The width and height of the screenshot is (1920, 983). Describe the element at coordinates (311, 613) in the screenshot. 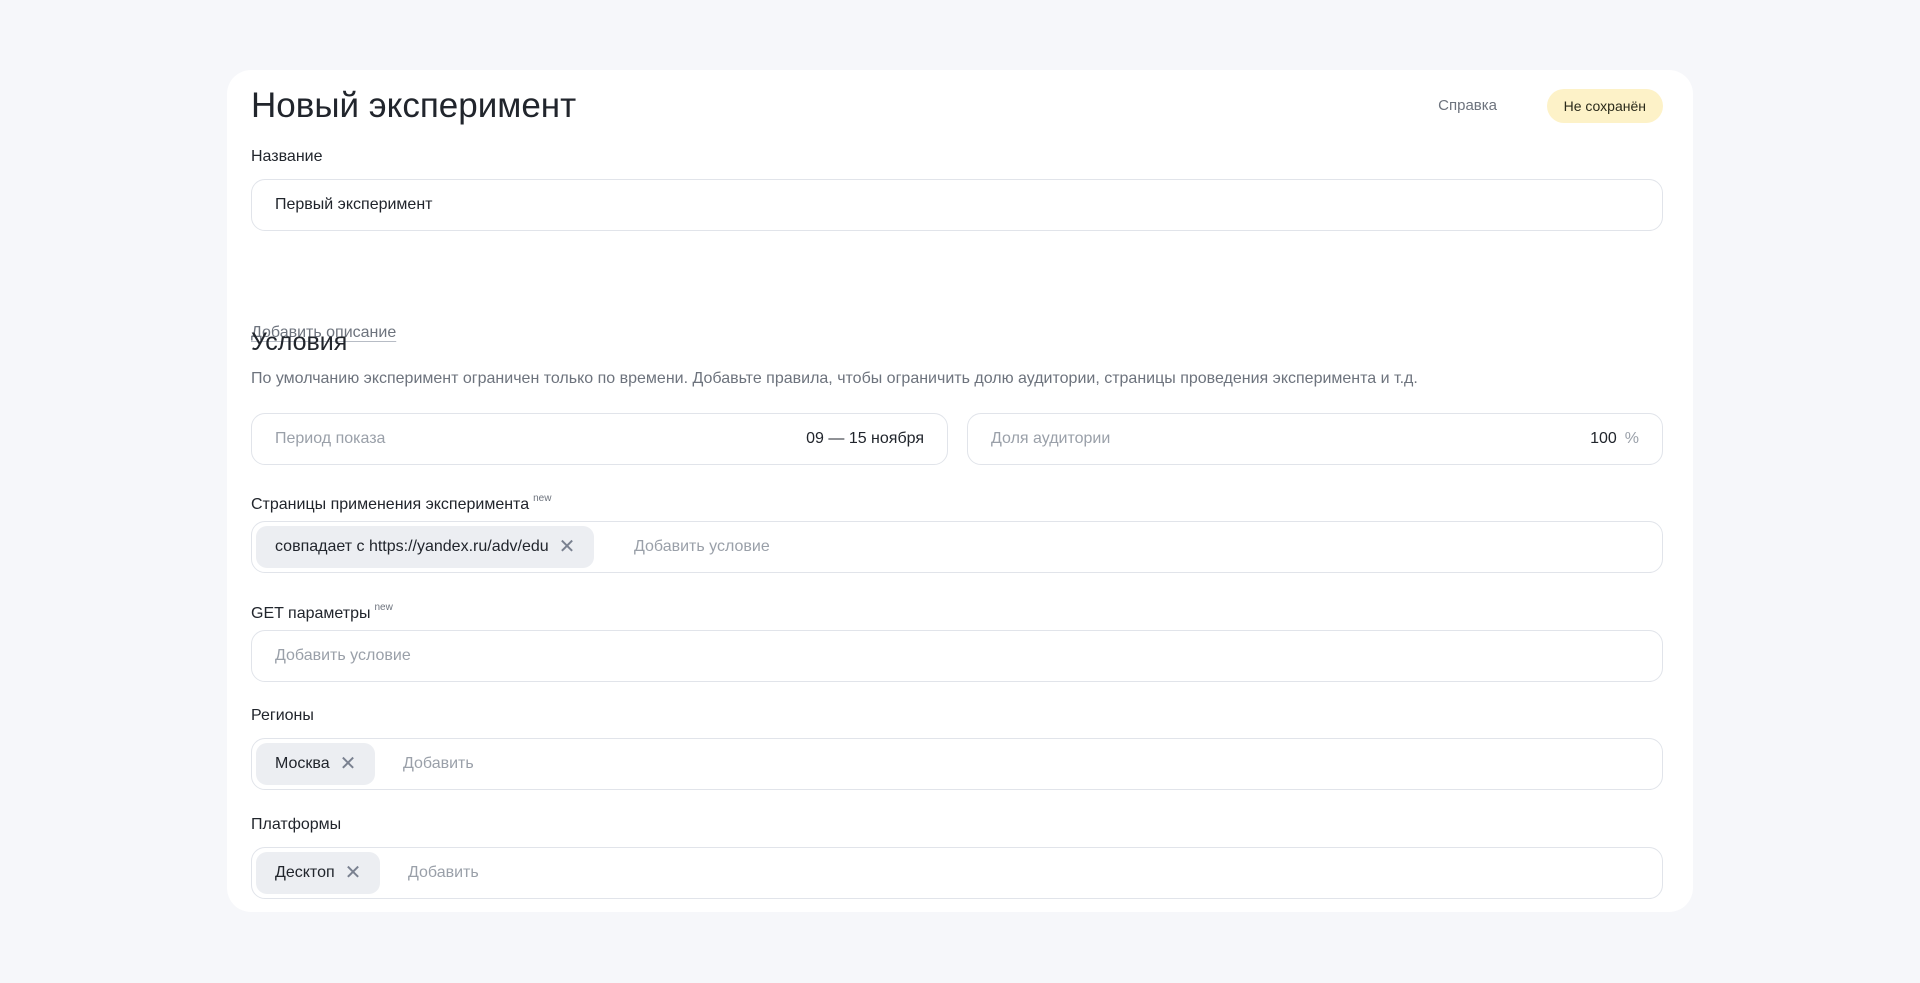

I see `get-params-label-text: GET параметры` at that location.